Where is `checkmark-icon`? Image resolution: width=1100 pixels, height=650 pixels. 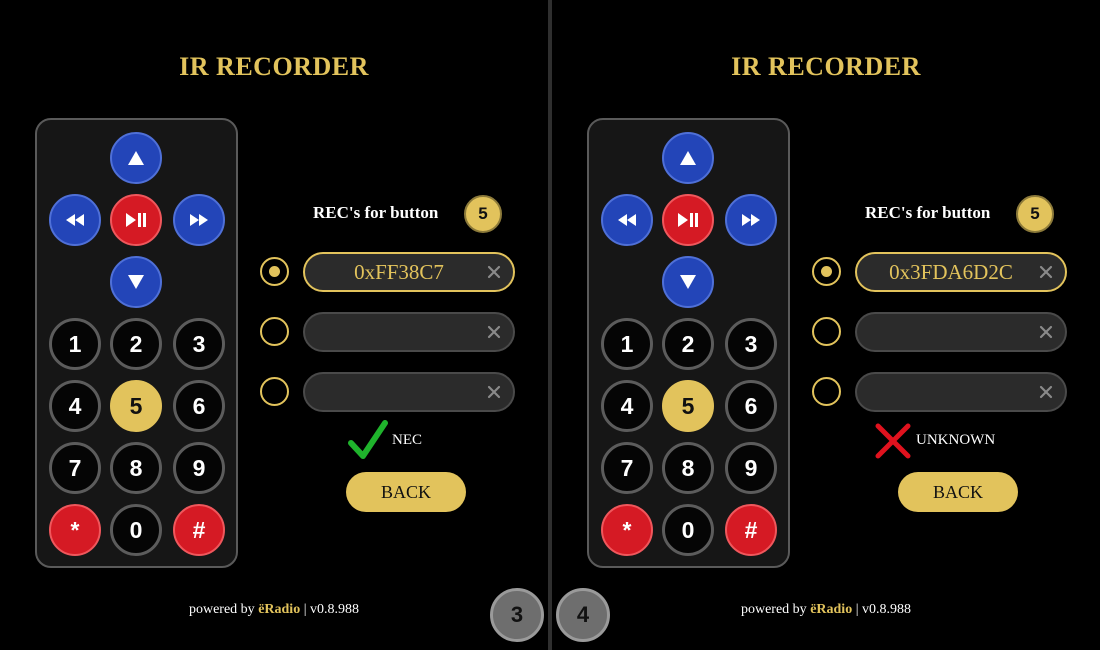
checkmark-icon is located at coordinates (368, 439).